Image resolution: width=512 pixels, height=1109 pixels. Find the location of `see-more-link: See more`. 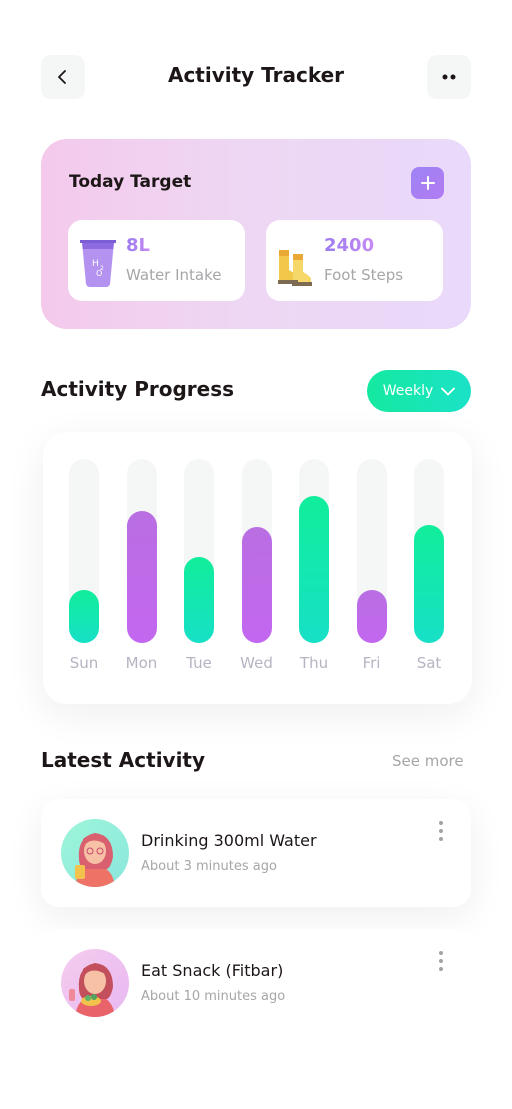

see-more-link: See more is located at coordinates (428, 761).